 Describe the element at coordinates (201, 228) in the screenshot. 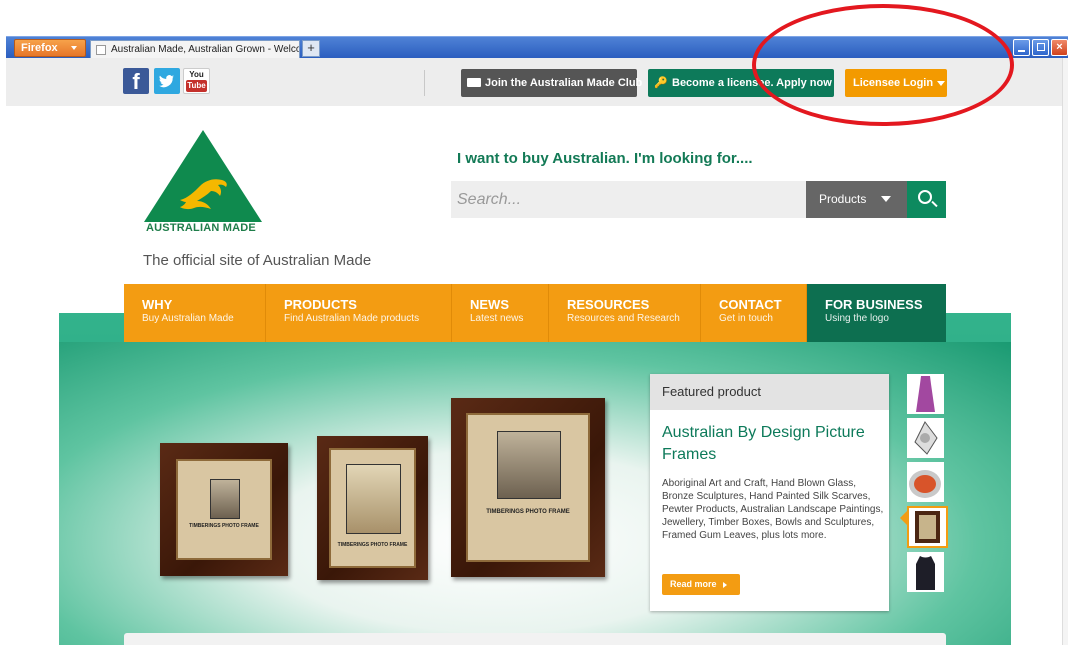

I see `logo-text: AUSTRALIAN MADE` at that location.